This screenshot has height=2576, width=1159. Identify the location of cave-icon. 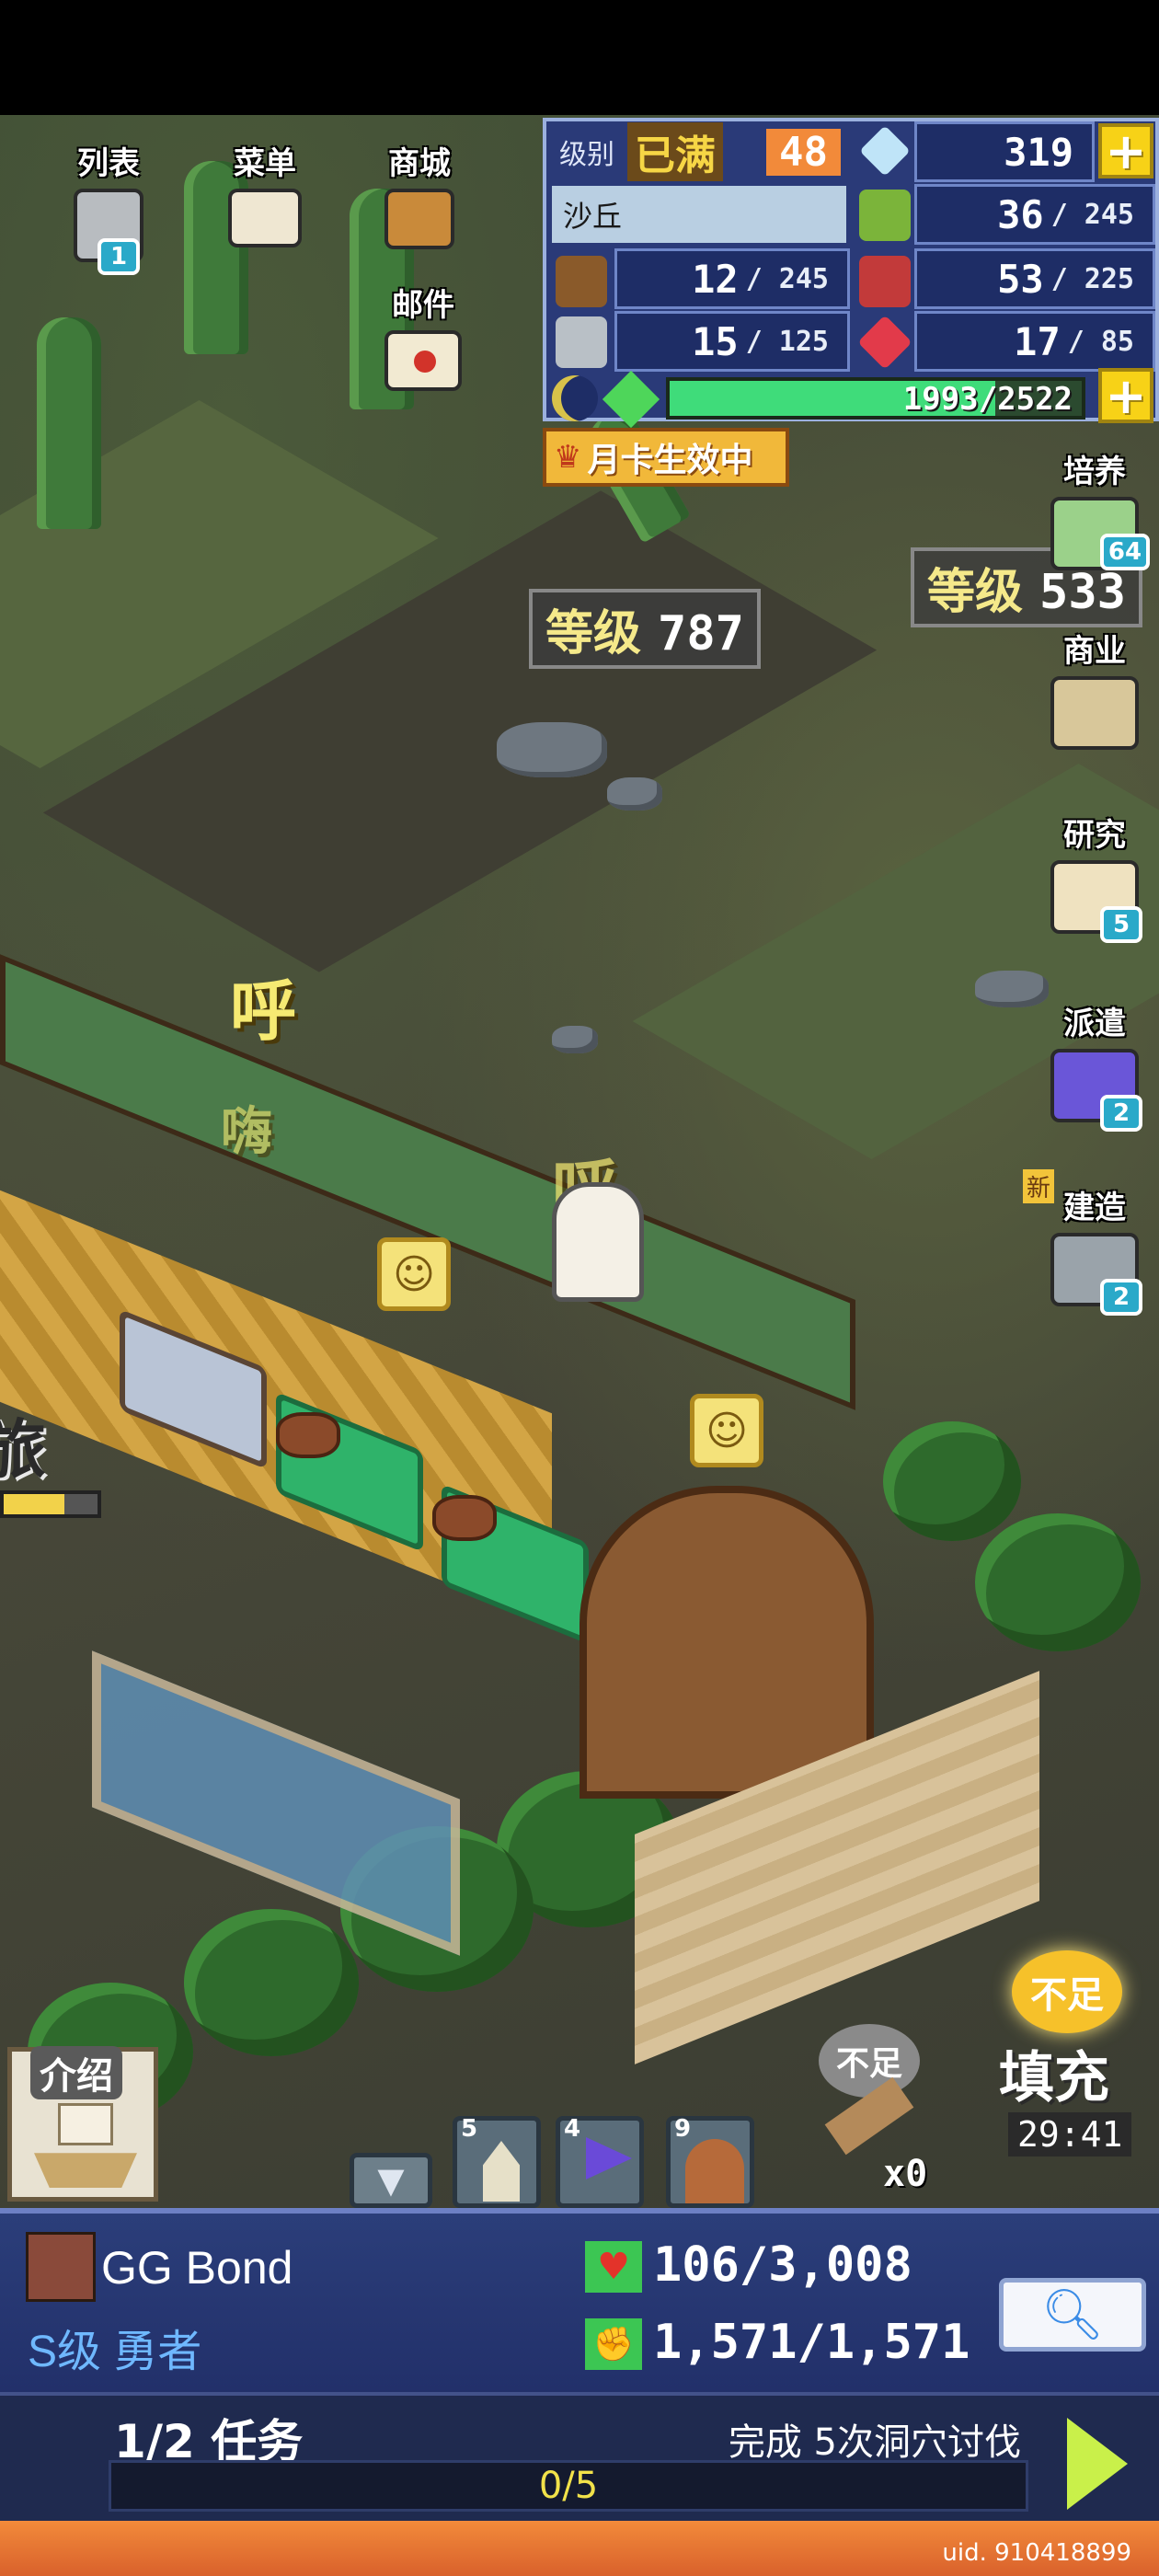
(714, 2171).